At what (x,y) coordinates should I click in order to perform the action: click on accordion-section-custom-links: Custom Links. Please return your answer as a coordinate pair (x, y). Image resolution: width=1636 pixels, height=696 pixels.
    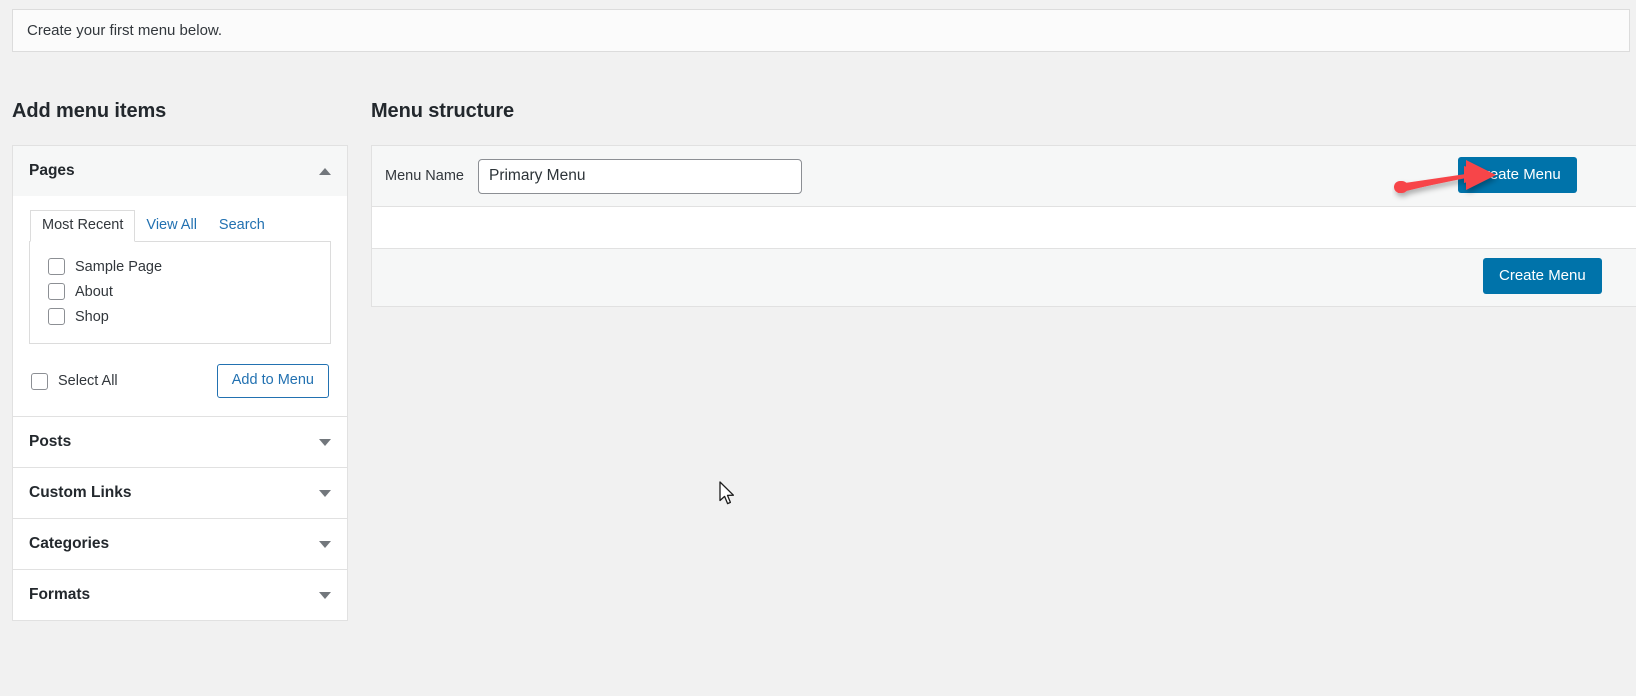
    Looking at the image, I should click on (180, 494).